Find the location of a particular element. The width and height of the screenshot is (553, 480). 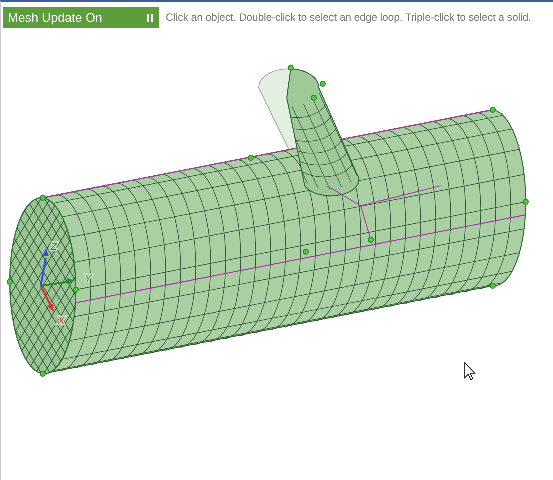

axis-triad-icon is located at coordinates (57, 280).